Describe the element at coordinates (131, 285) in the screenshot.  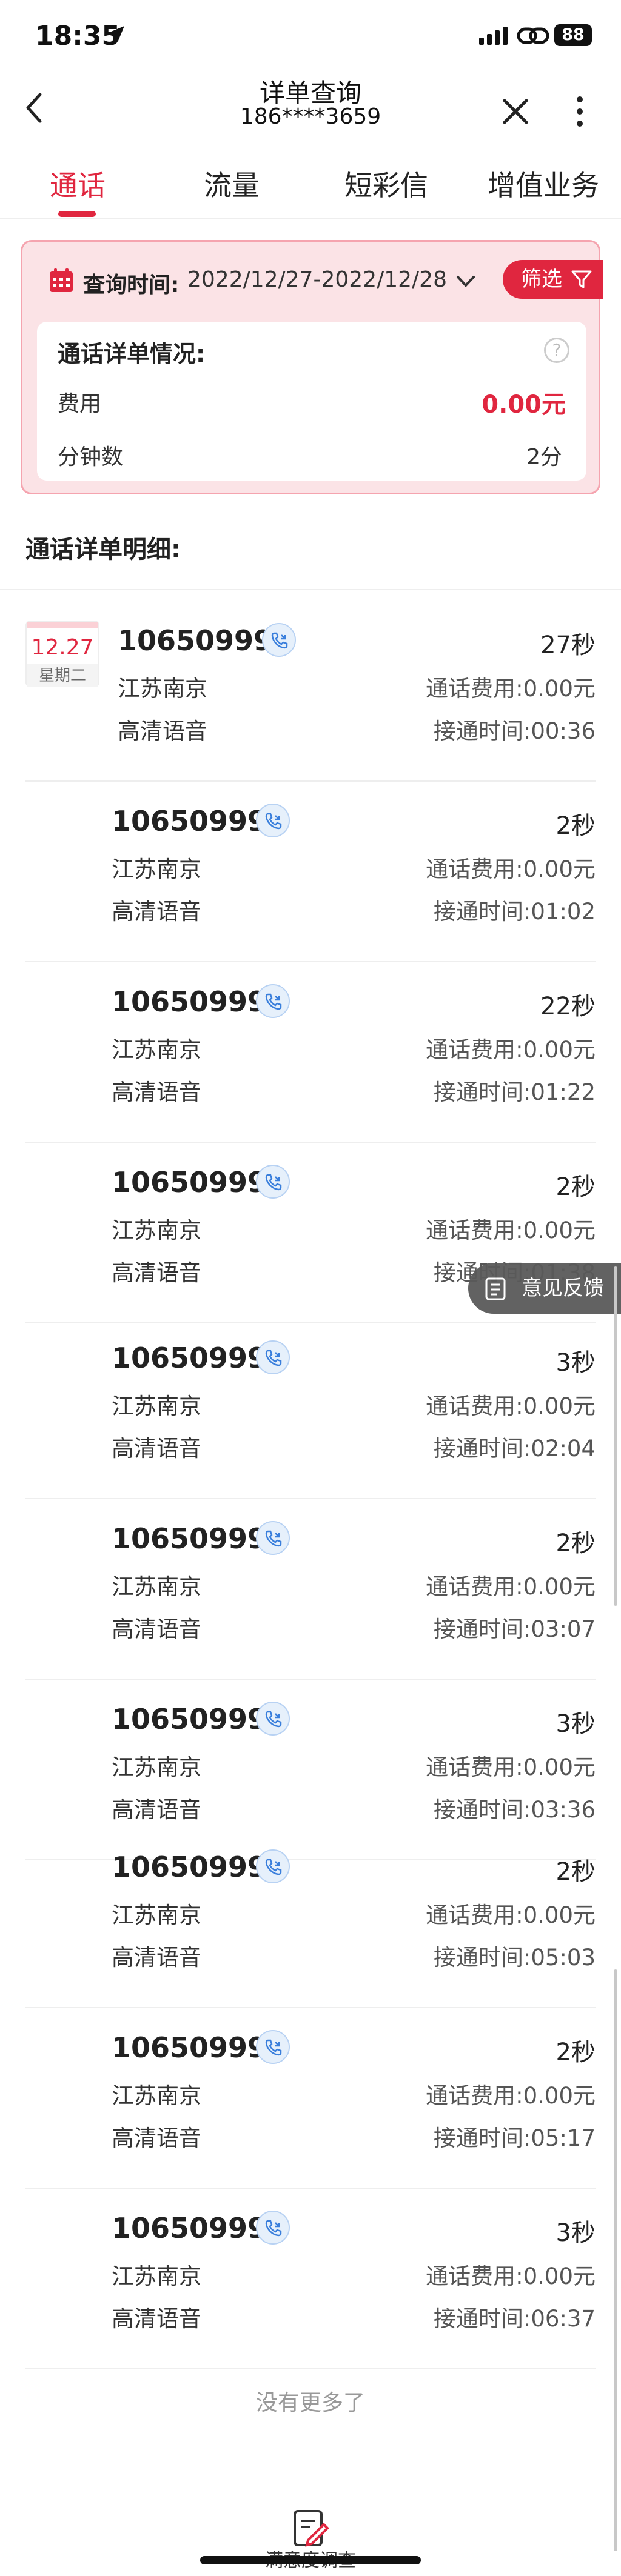
I see `query-time-label: 查询时间:` at that location.